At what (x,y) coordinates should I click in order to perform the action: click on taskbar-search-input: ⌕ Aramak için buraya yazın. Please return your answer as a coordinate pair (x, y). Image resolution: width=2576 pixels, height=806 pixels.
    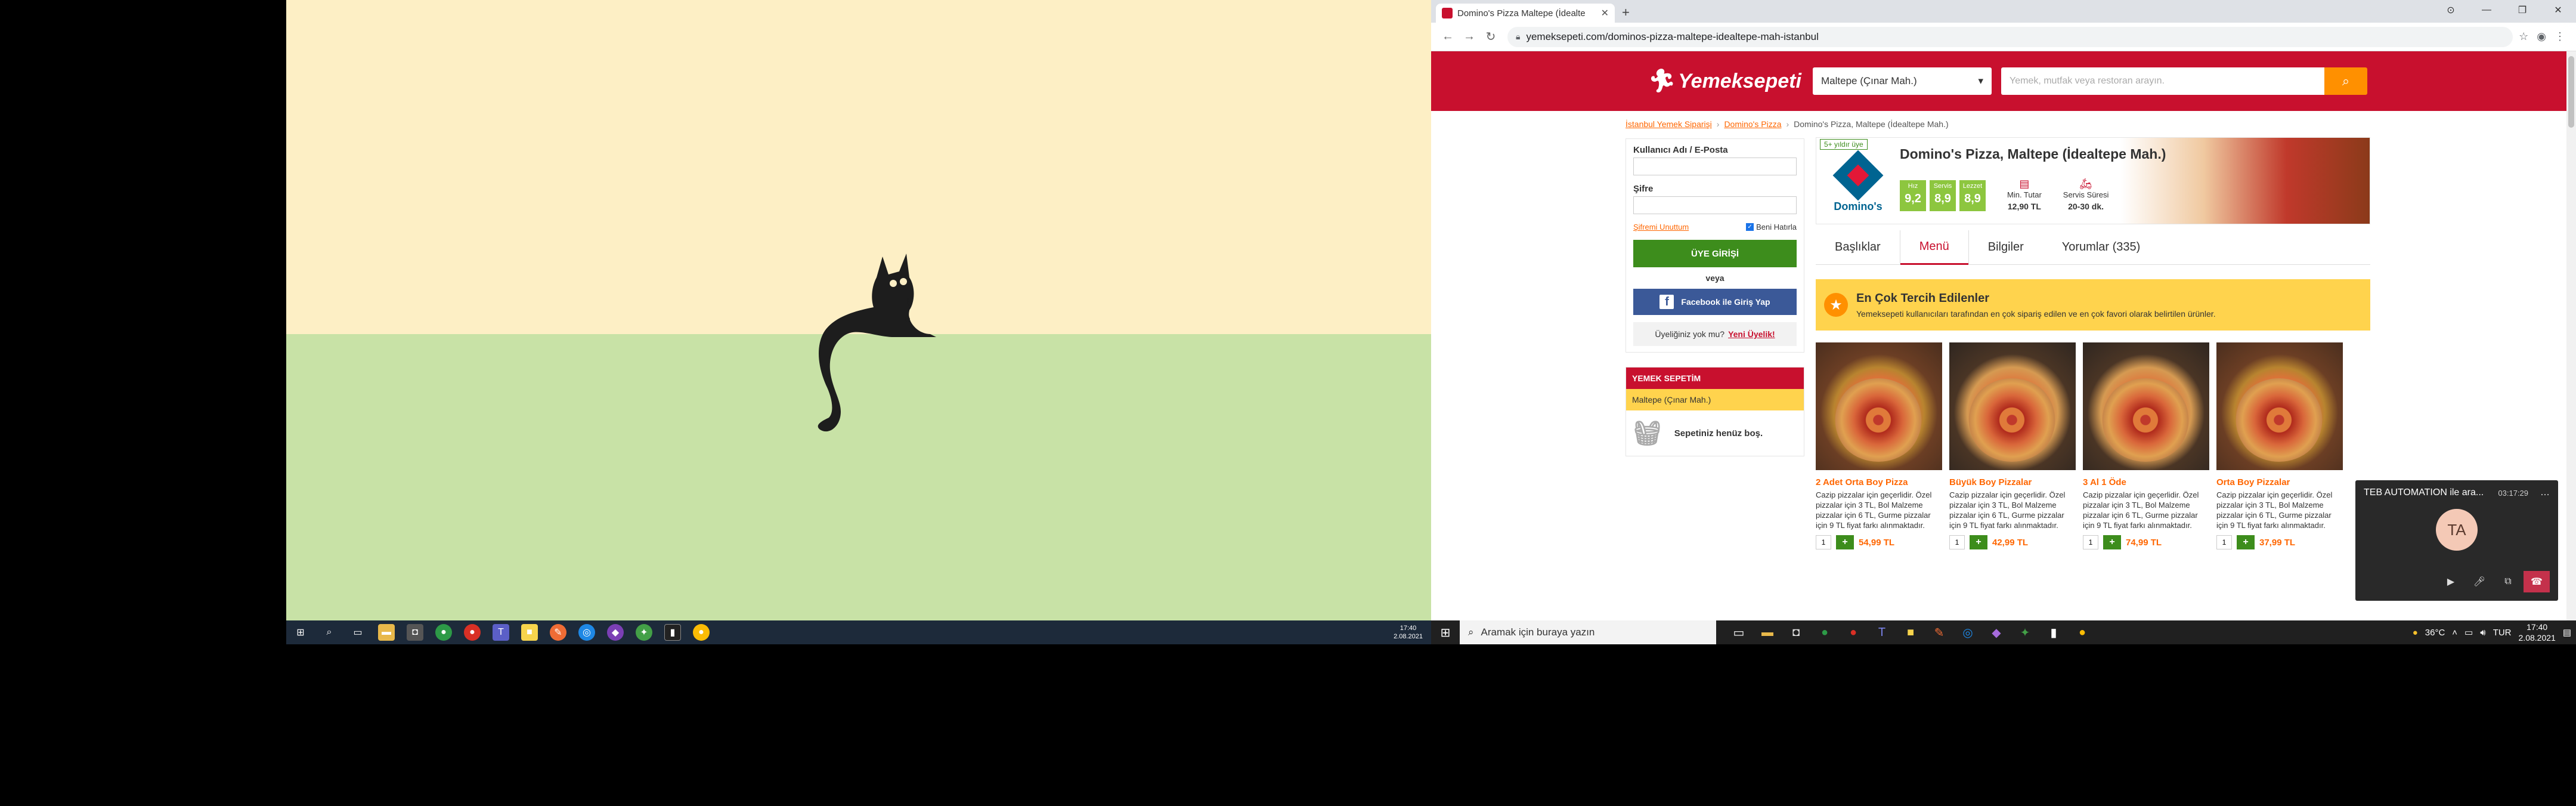
    Looking at the image, I should click on (1588, 632).